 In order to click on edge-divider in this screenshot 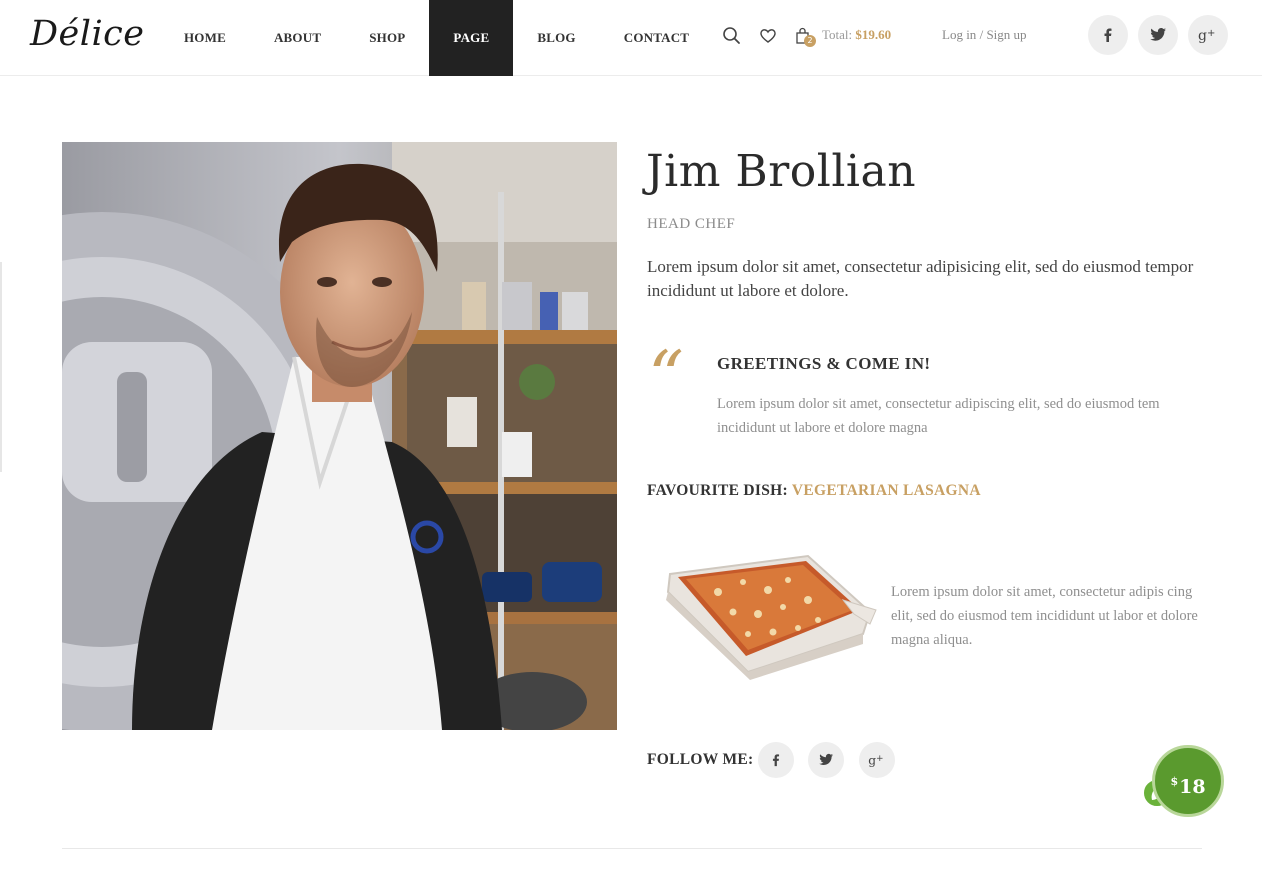, I will do `click(1, 367)`.